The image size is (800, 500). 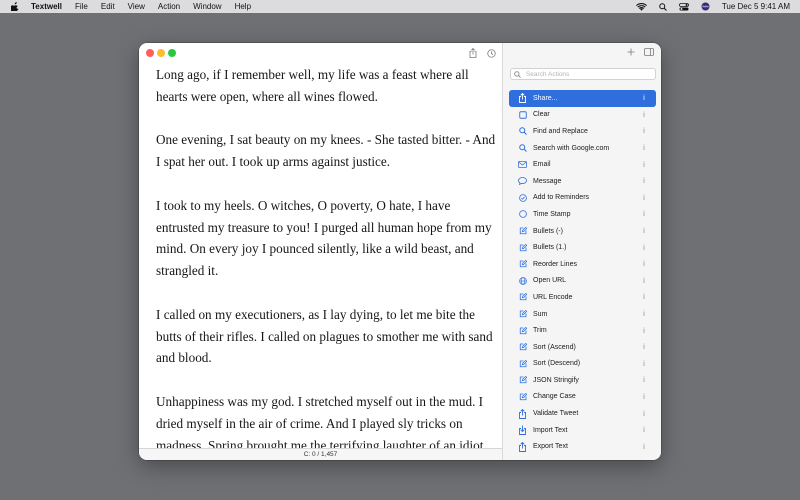 I want to click on action-label: Open URL, so click(x=550, y=281).